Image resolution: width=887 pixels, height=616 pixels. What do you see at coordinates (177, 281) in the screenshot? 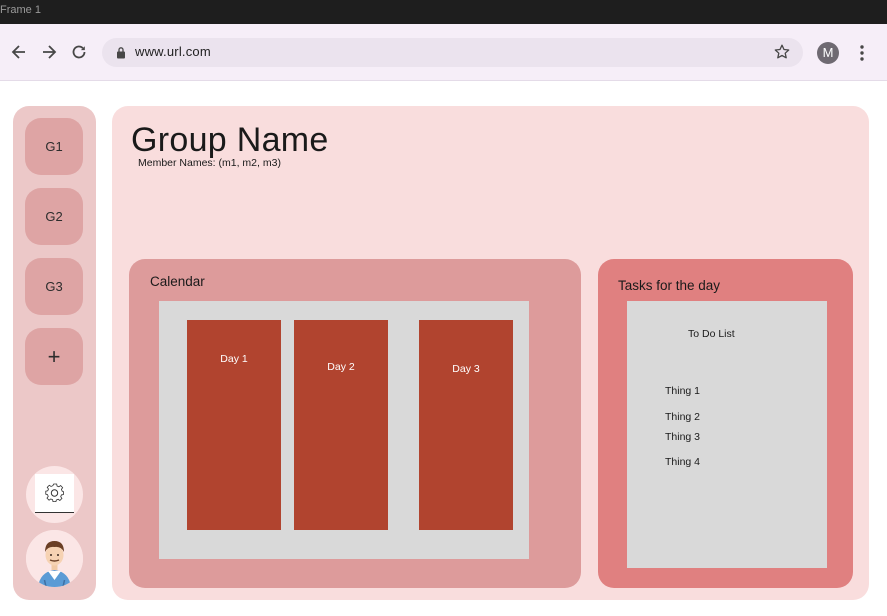
I see `calendar-title: Calendar` at bounding box center [177, 281].